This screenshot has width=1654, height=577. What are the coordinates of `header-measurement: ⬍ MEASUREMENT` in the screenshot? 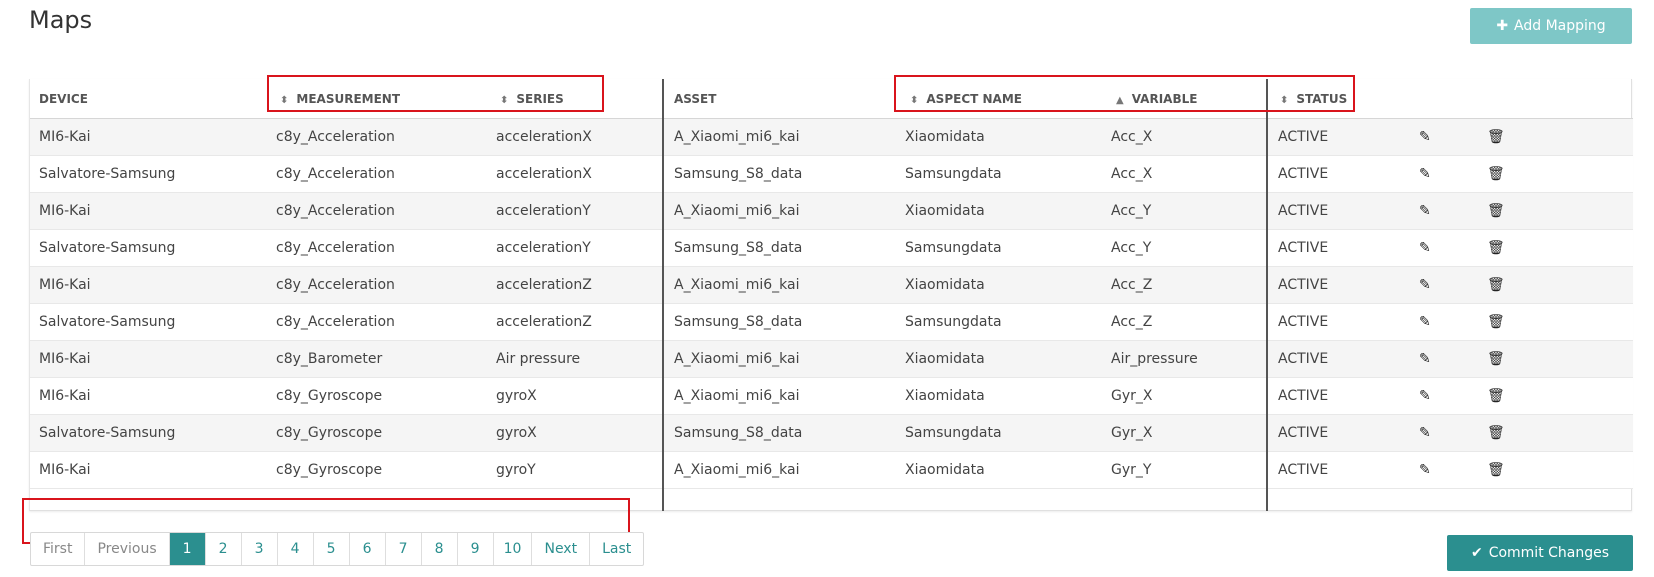 It's located at (340, 99).